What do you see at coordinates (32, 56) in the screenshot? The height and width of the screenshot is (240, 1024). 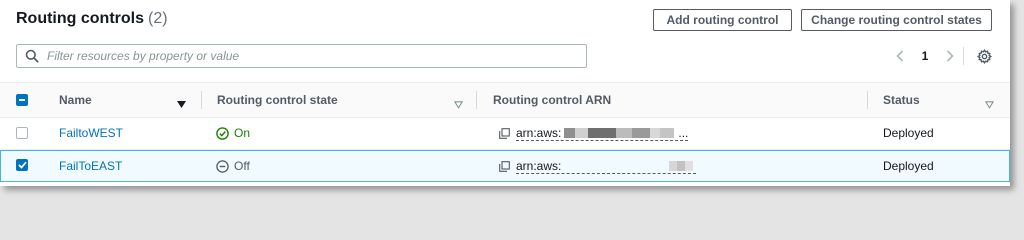 I see `search-icon` at bounding box center [32, 56].